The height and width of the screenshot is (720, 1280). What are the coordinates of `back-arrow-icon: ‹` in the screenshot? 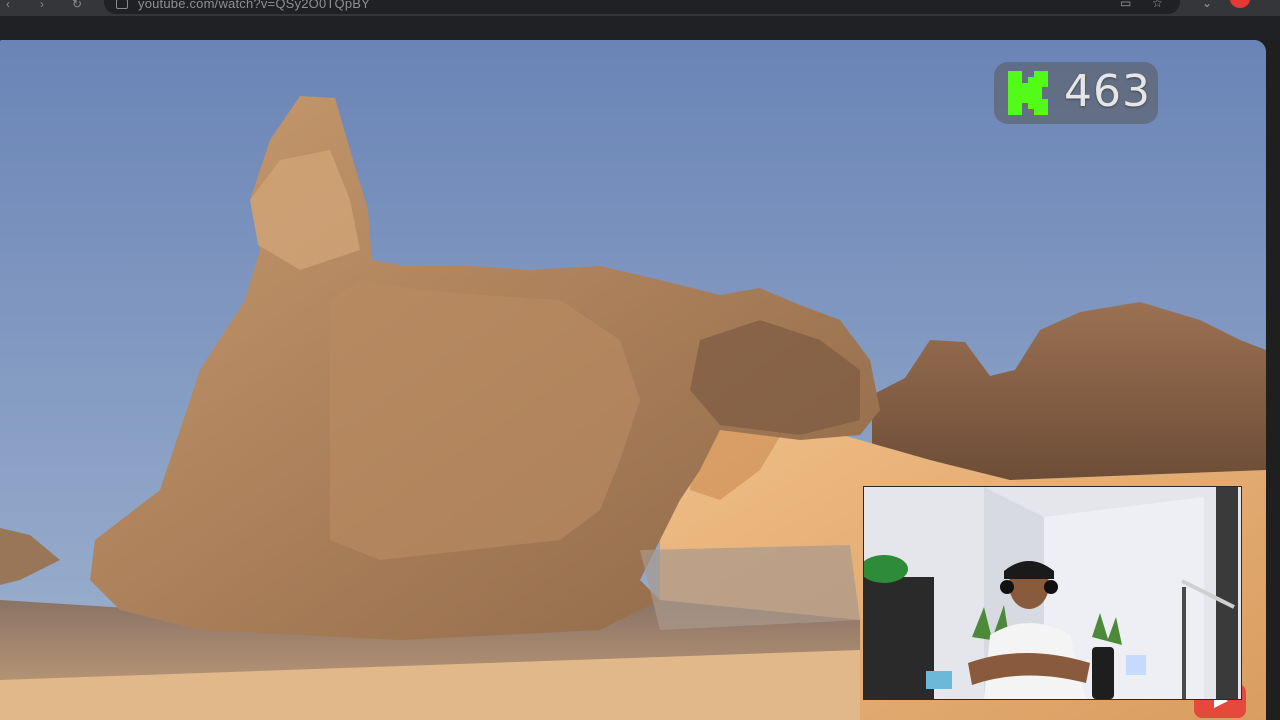 It's located at (8, 5).